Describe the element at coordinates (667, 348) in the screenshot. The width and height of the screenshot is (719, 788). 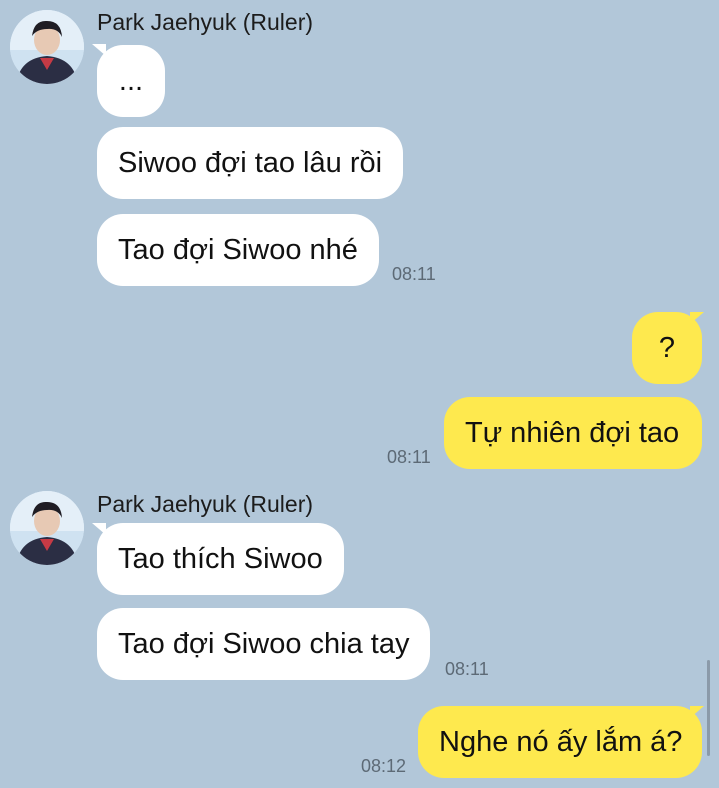
I see `message-bubble-outgoing: ?` at that location.